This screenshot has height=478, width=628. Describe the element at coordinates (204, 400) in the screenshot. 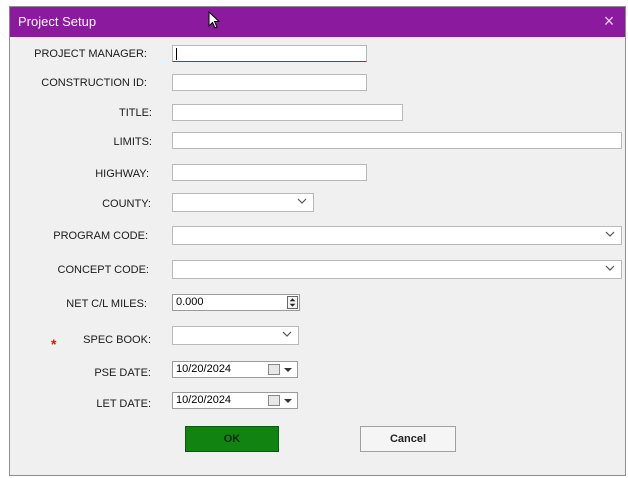

I see `let-date-value: 10/20/2024` at that location.